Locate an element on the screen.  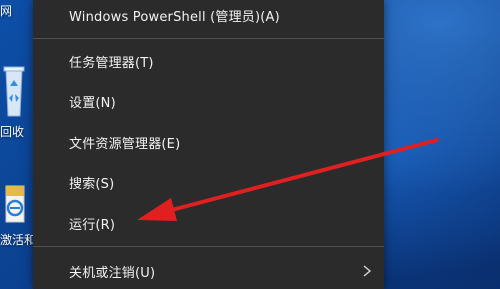
menu-item-search-label: 搜索(S) is located at coordinates (92, 184).